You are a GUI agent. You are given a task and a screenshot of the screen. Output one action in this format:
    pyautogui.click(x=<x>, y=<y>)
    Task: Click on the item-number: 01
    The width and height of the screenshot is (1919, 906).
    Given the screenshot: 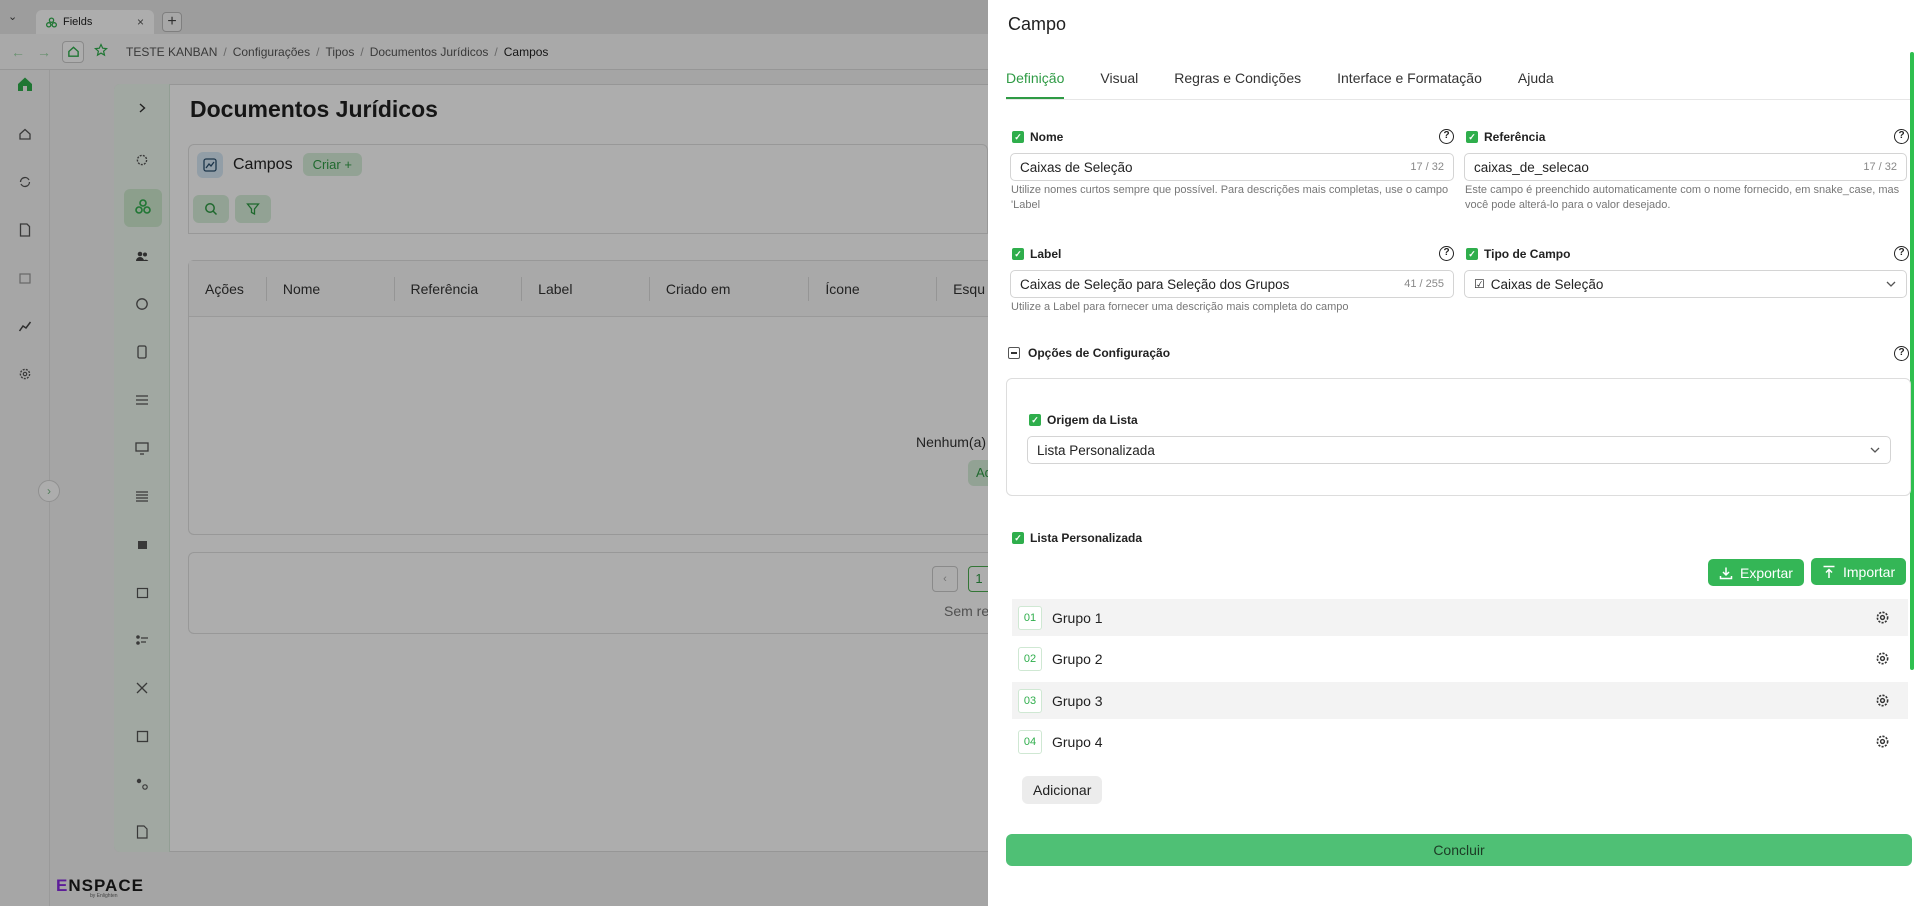 What is the action you would take?
    pyautogui.click(x=1030, y=617)
    